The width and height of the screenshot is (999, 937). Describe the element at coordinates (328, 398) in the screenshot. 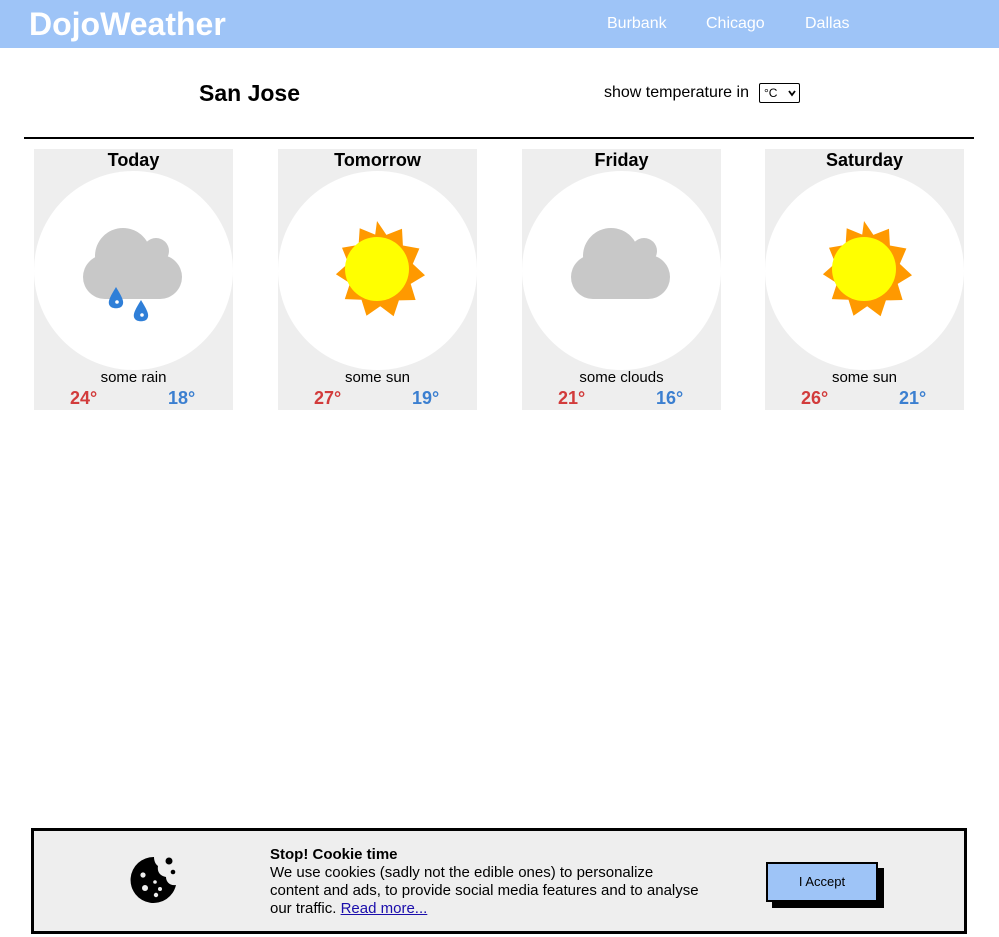

I see `high-temperature: 27°` at that location.